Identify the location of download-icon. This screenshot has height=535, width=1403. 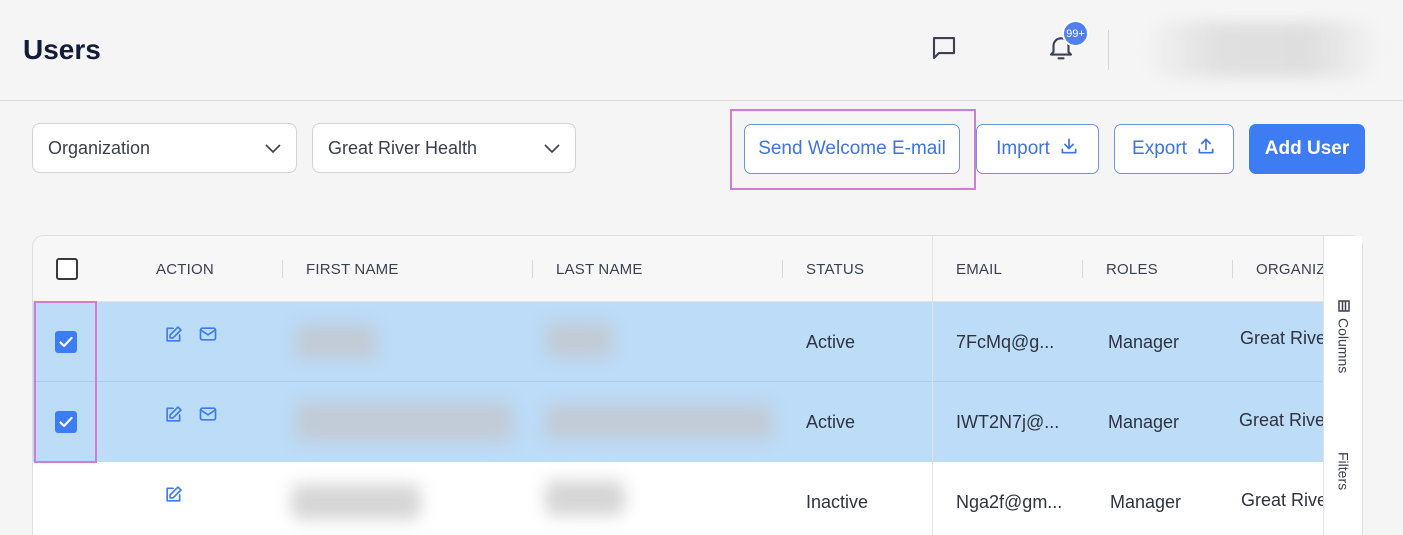
(1069, 149).